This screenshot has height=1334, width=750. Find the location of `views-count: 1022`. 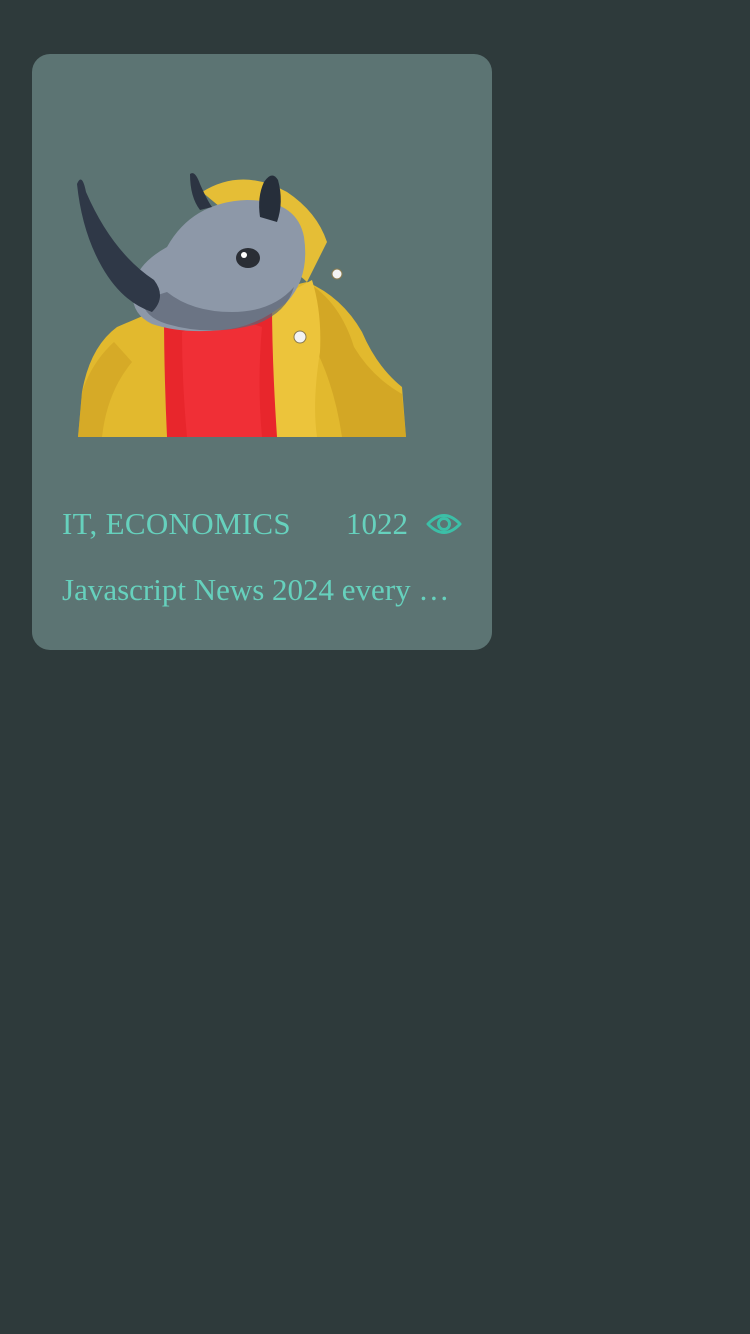

views-count: 1022 is located at coordinates (377, 523).